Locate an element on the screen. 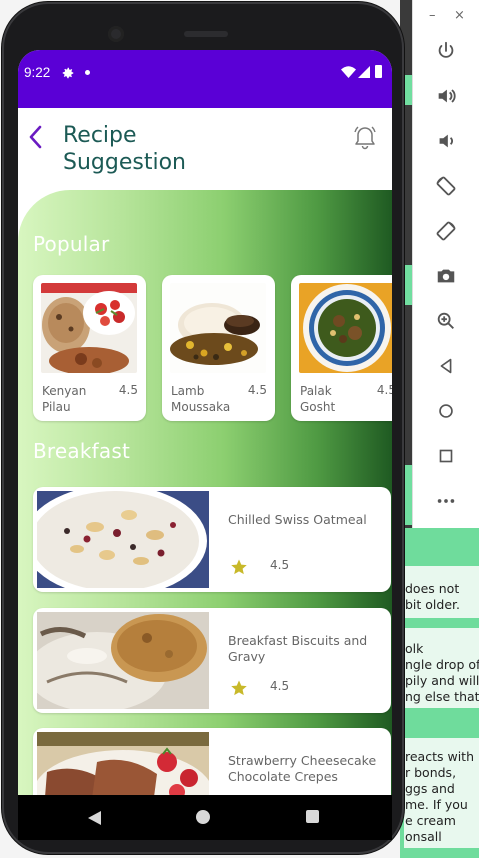 The image size is (479, 858). system-navigation-bar is located at coordinates (205, 817).